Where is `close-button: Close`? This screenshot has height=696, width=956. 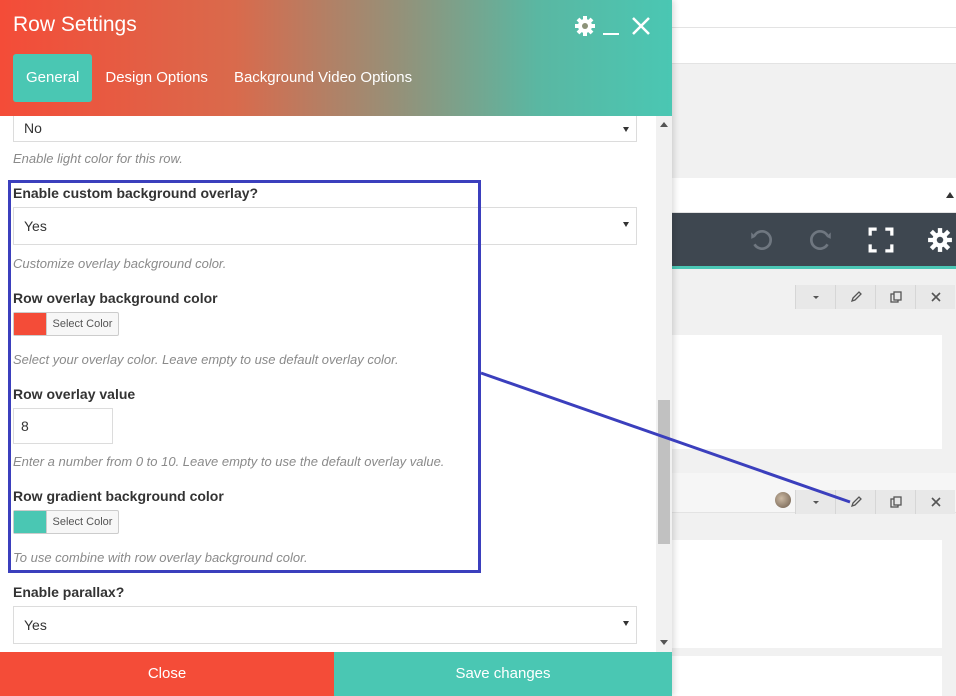
close-button: Close is located at coordinates (167, 674).